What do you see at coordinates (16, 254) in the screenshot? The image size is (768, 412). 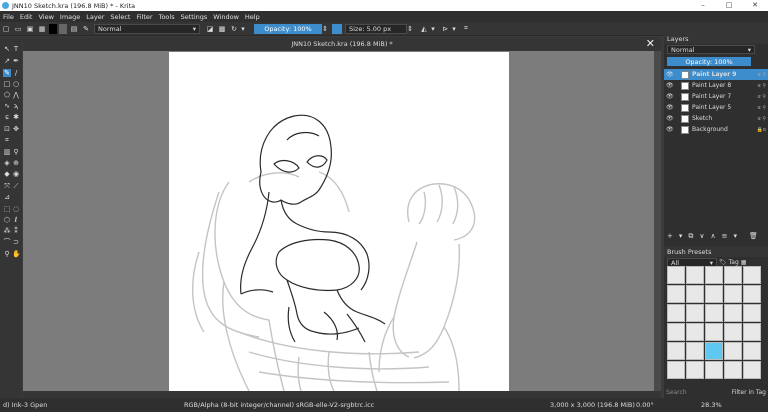 I see `pan-tool-icon: ✋` at bounding box center [16, 254].